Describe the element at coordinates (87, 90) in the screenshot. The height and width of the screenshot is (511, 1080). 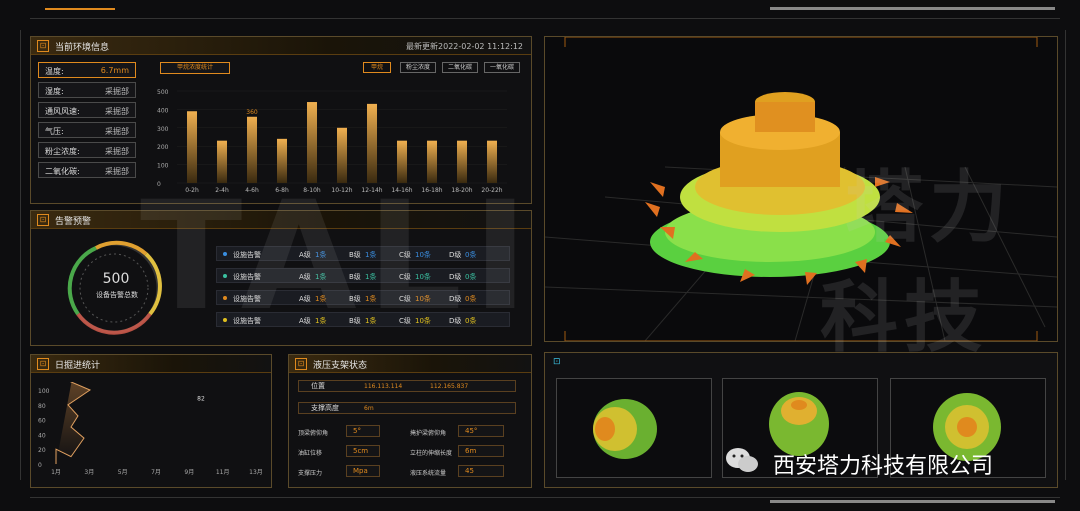
I see `metric-row: 湿度: 采掘部` at that location.